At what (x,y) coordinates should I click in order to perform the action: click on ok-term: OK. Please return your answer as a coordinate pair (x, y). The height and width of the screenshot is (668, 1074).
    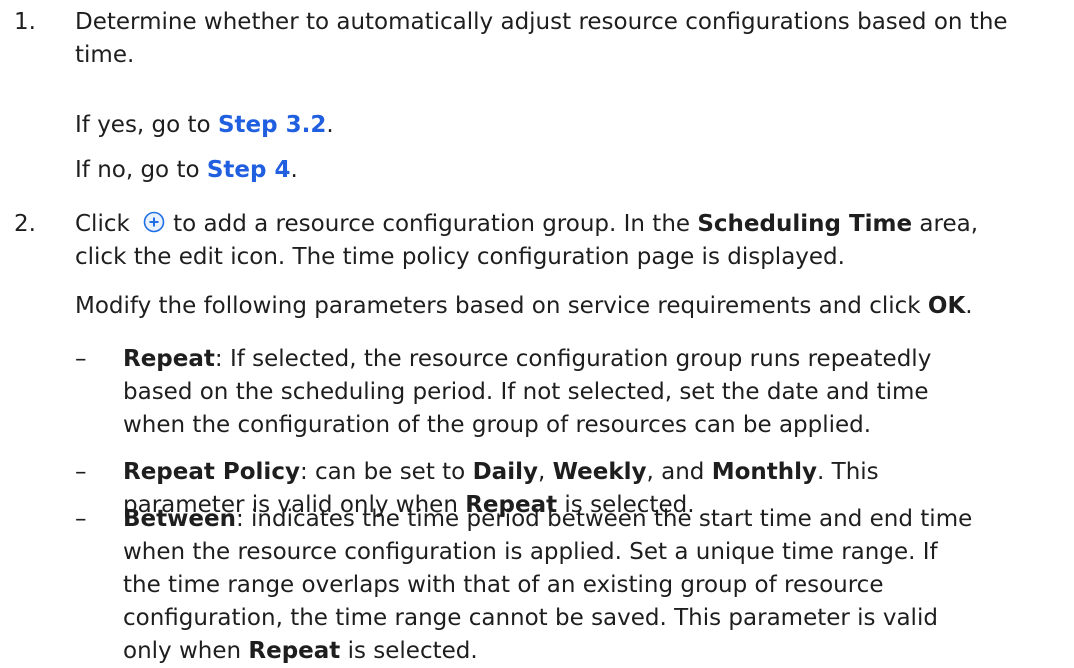
    Looking at the image, I should click on (946, 306).